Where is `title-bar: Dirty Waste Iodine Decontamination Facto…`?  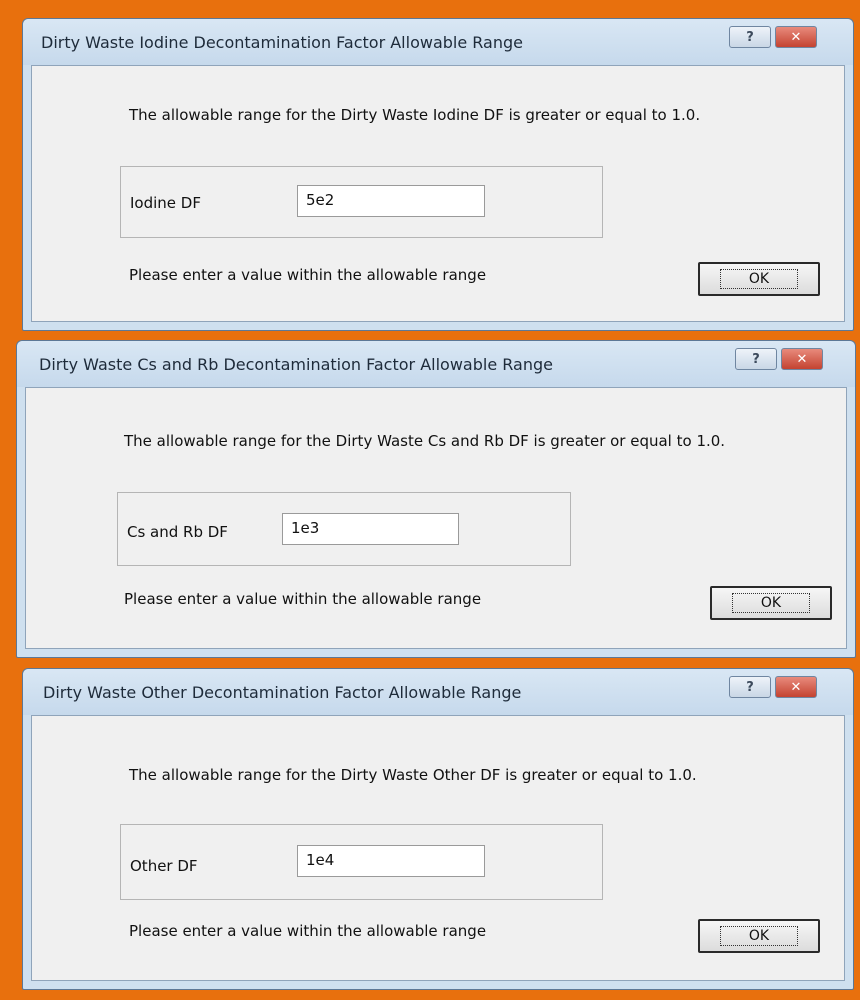 title-bar: Dirty Waste Iodine Decontamination Facto… is located at coordinates (438, 42).